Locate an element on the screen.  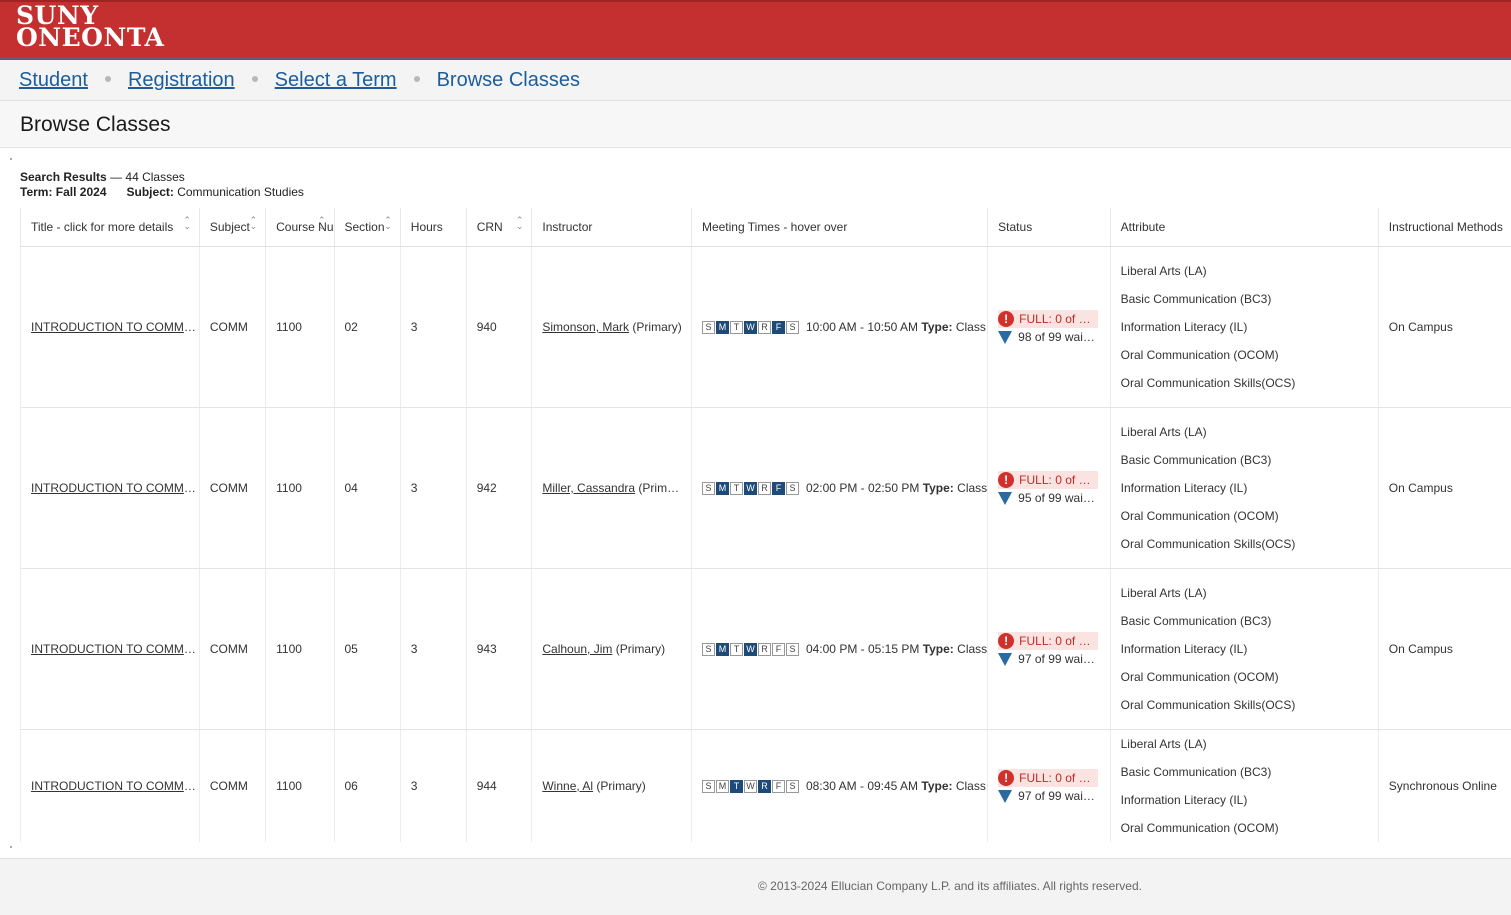
cell-meeting-times: SMTWRFS04:00 PM - 05:15 PM Type: Class is located at coordinates (839, 649).